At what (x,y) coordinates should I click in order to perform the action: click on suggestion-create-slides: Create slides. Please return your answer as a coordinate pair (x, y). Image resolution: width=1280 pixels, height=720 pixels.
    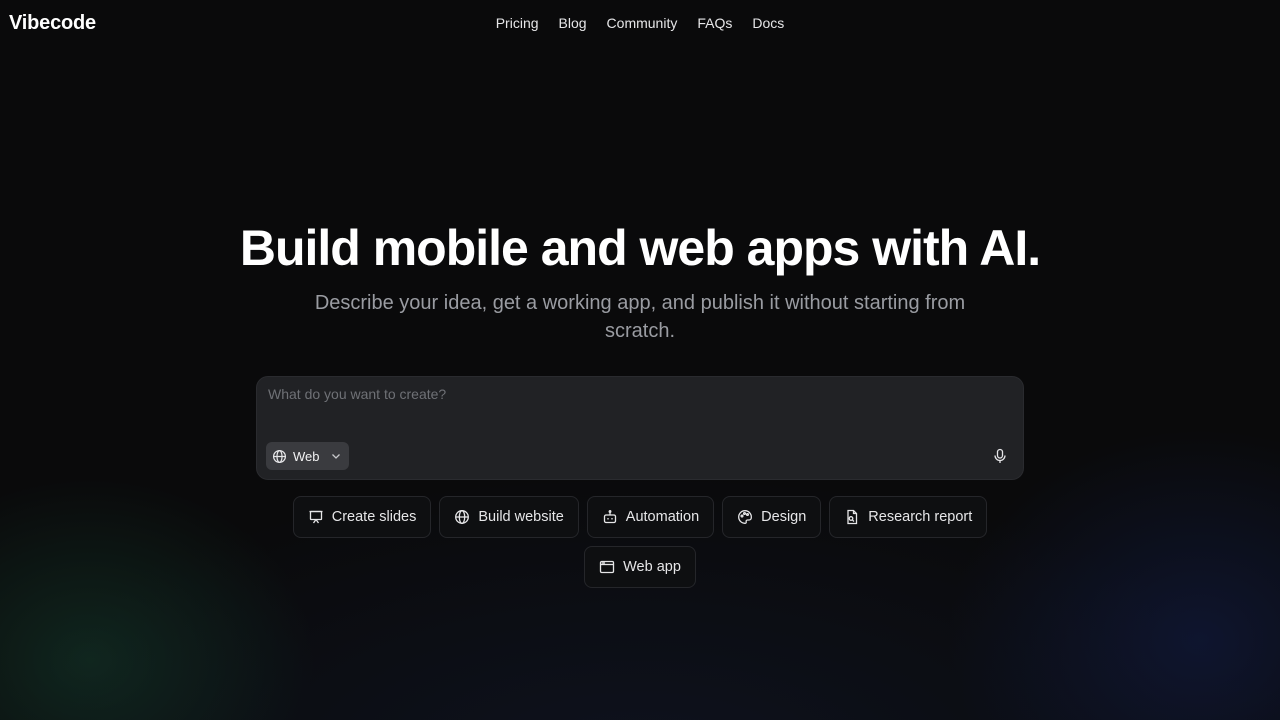
    Looking at the image, I should click on (362, 517).